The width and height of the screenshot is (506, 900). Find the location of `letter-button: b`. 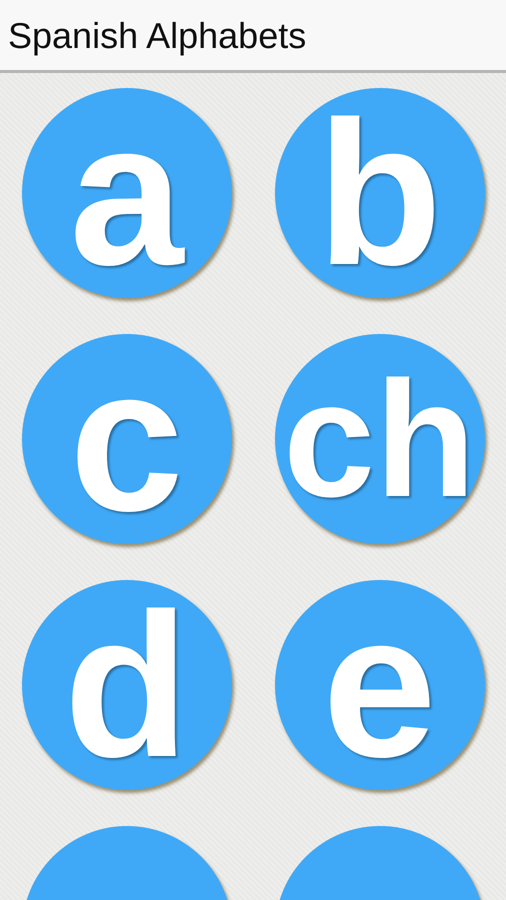

letter-button: b is located at coordinates (379, 193).